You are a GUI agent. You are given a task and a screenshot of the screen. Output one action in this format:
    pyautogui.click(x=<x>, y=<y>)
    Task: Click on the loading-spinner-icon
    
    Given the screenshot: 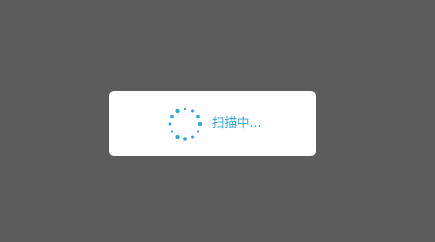 What is the action you would take?
    pyautogui.click(x=185, y=124)
    